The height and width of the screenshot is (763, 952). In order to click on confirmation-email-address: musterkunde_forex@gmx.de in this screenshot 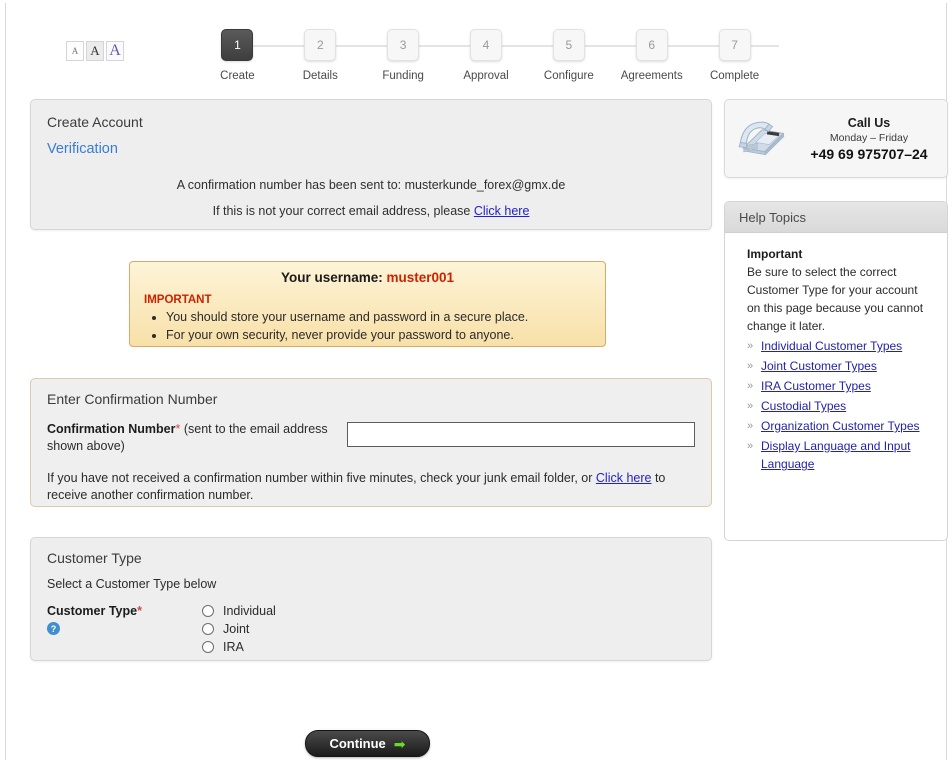, I will do `click(485, 185)`.